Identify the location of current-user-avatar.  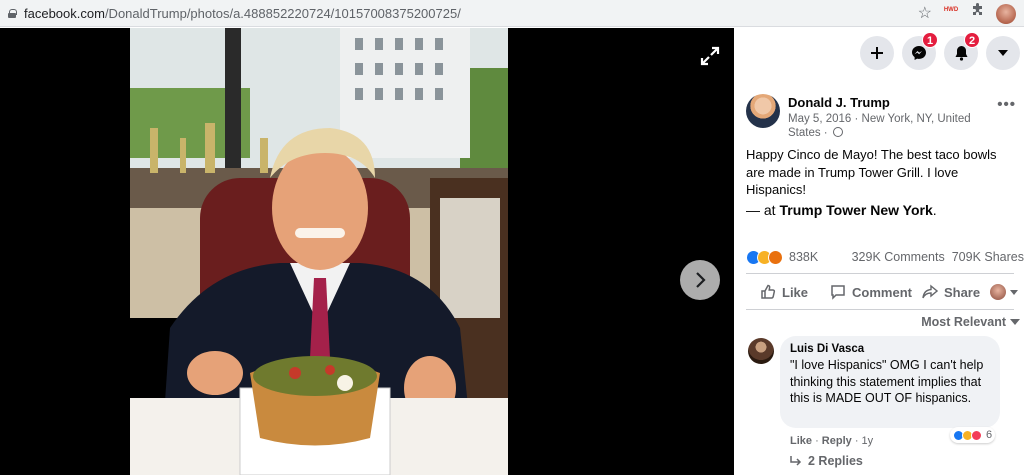
(998, 292).